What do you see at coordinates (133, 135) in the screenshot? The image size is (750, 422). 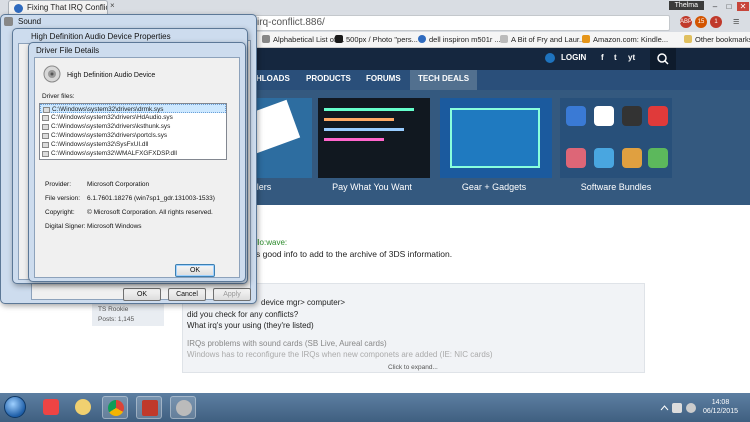 I see `driver-file-row: C:\Windows\system32\drivers\portcls.sys` at bounding box center [133, 135].